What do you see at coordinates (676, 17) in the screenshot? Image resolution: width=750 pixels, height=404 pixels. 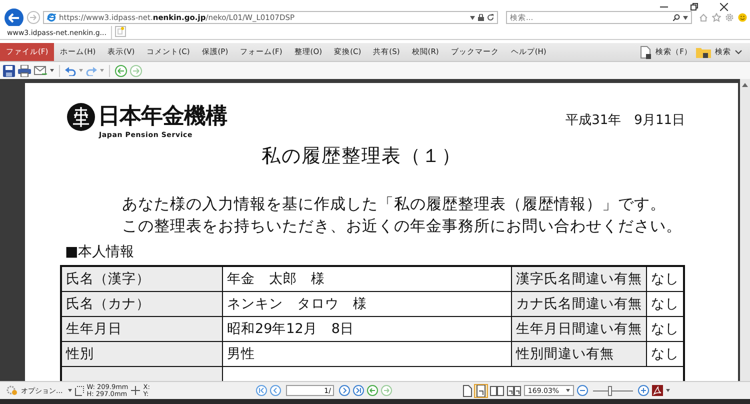 I see `search-icon` at bounding box center [676, 17].